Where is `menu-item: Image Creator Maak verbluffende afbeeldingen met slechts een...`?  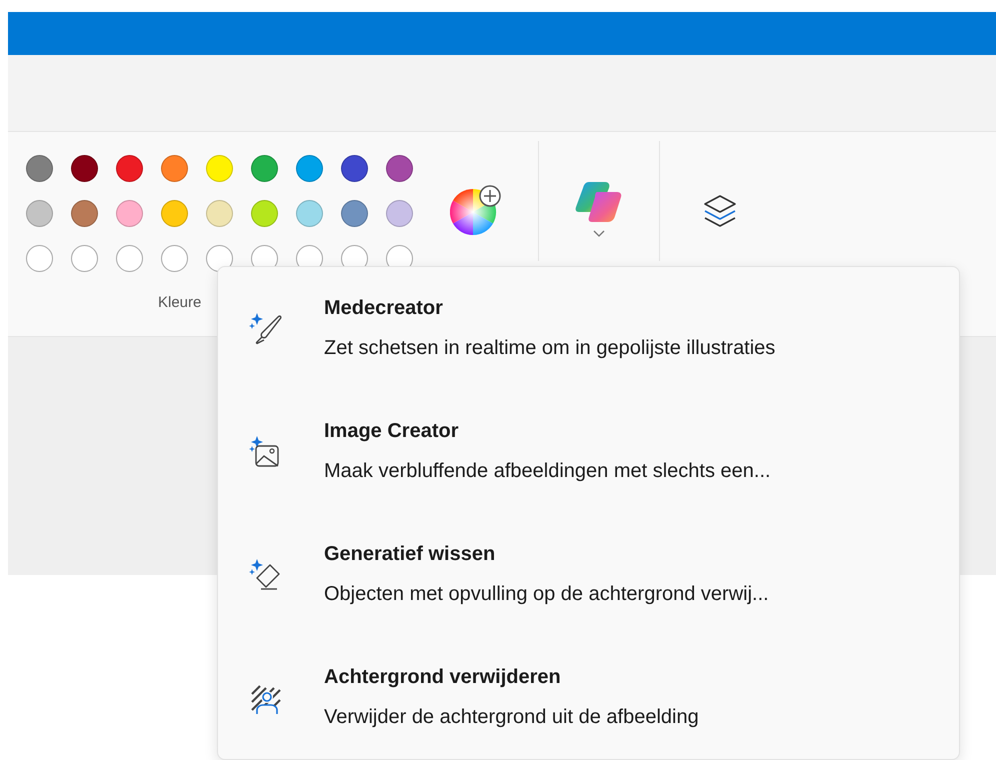 menu-item: Image Creator Maak verbluffende afbeeldingen met slechts een... is located at coordinates (588, 451).